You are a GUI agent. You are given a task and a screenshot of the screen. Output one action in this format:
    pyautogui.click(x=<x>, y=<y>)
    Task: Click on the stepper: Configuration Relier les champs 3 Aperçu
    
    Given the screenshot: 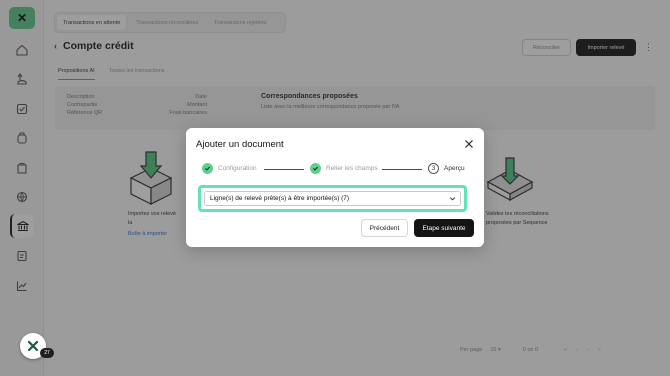 What is the action you would take?
    pyautogui.click(x=337, y=169)
    